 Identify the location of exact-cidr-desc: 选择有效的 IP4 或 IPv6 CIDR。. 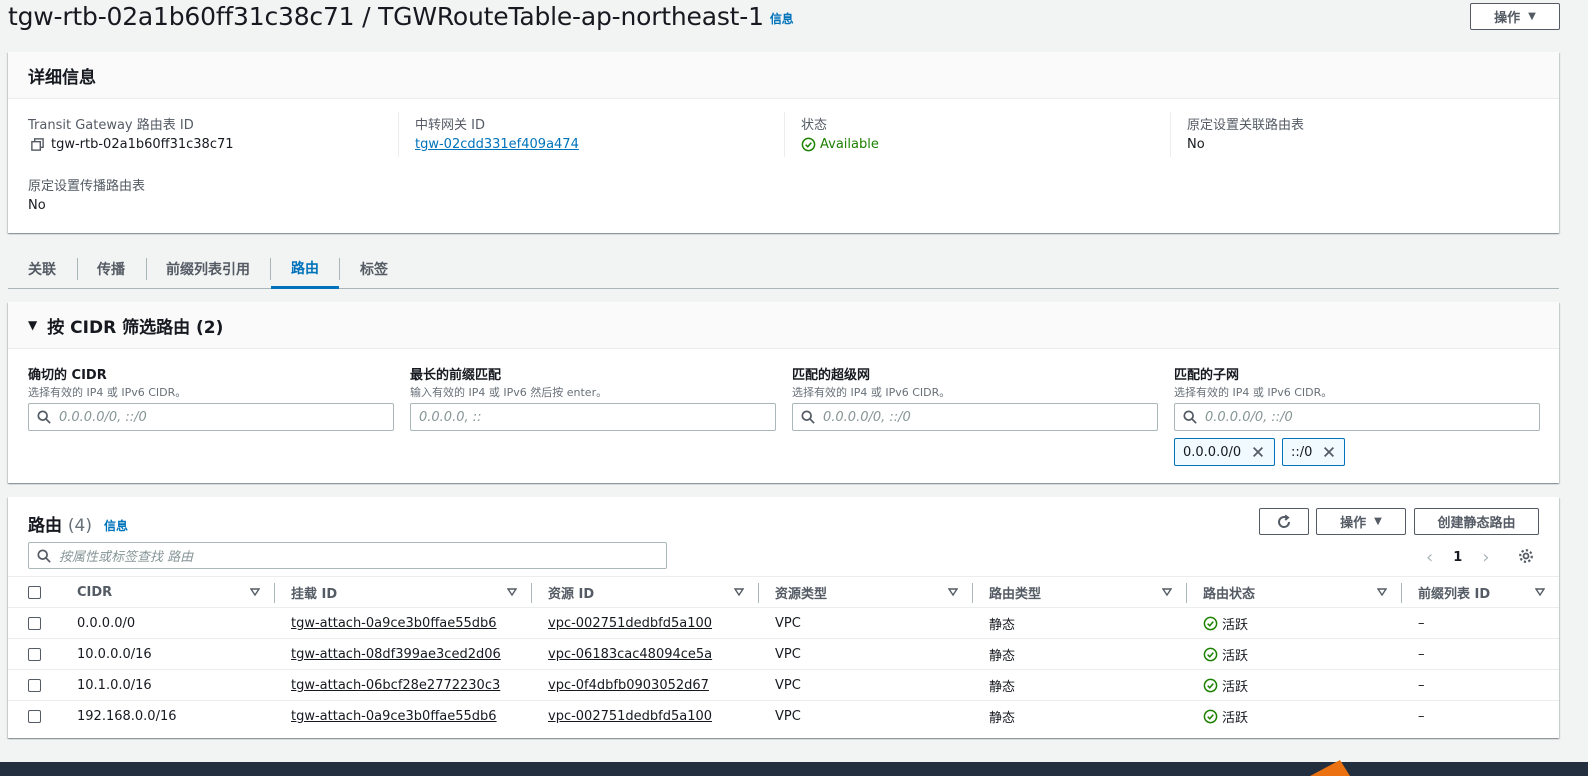
(107, 392).